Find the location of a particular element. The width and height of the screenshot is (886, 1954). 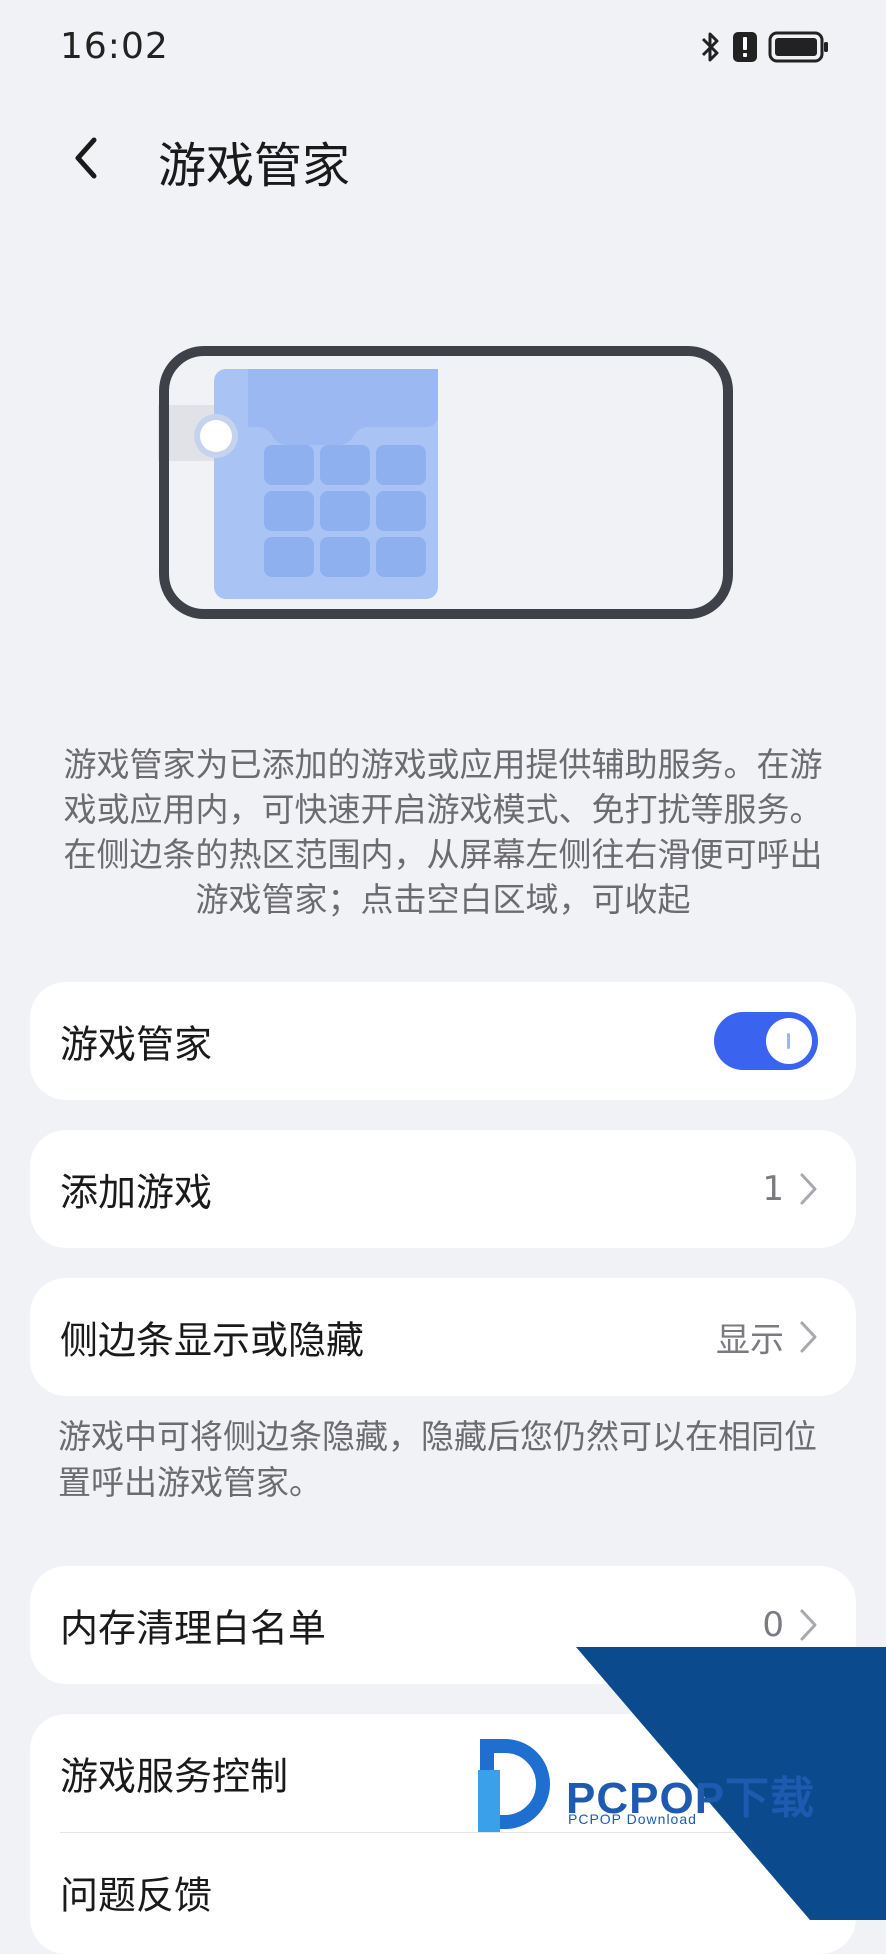

game-service-control-row: 游戏服务控制 is located at coordinates (443, 1773).